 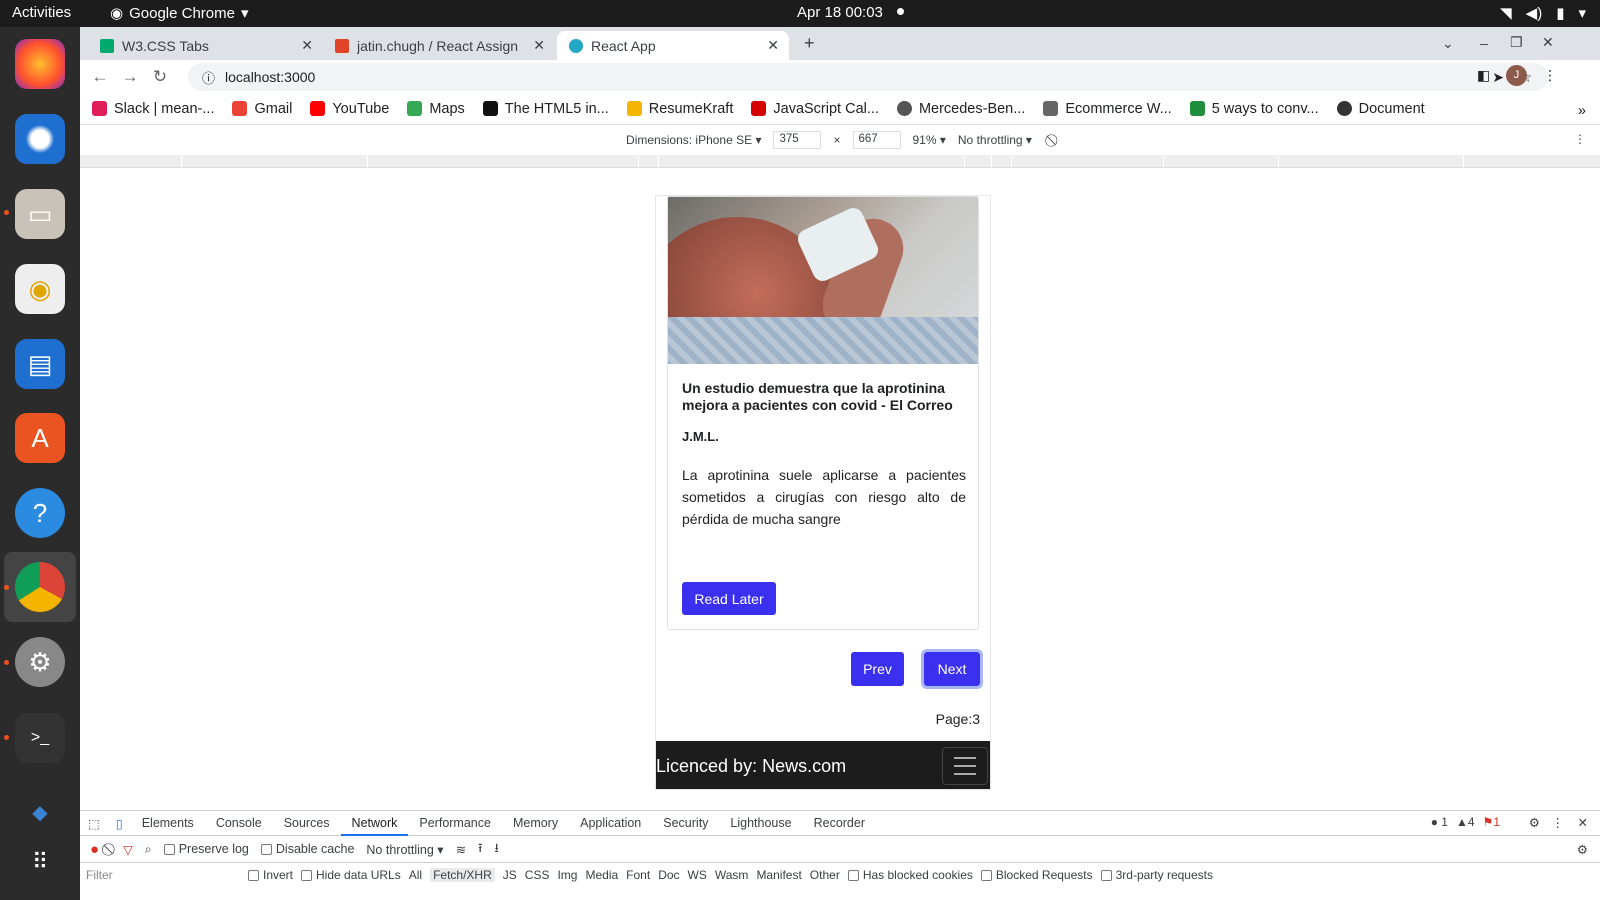 I want to click on devtools-close-icon: ✕, so click(x=1583, y=822).